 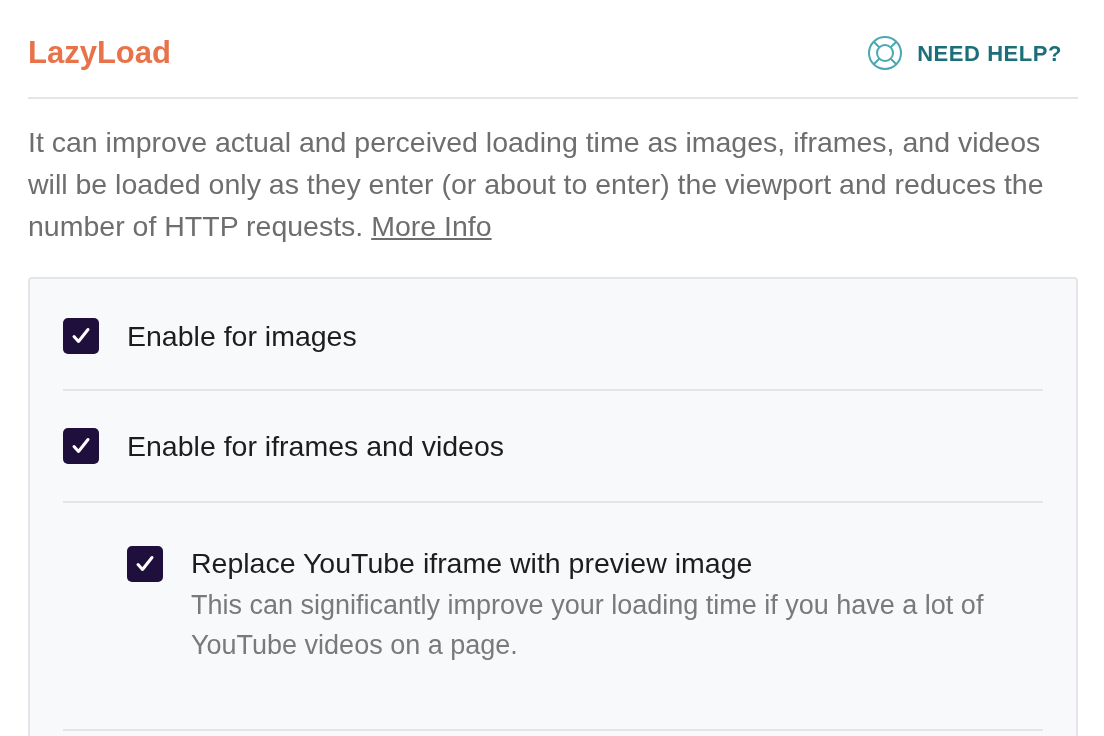 I want to click on option-label: Enable for images, so click(x=242, y=336).